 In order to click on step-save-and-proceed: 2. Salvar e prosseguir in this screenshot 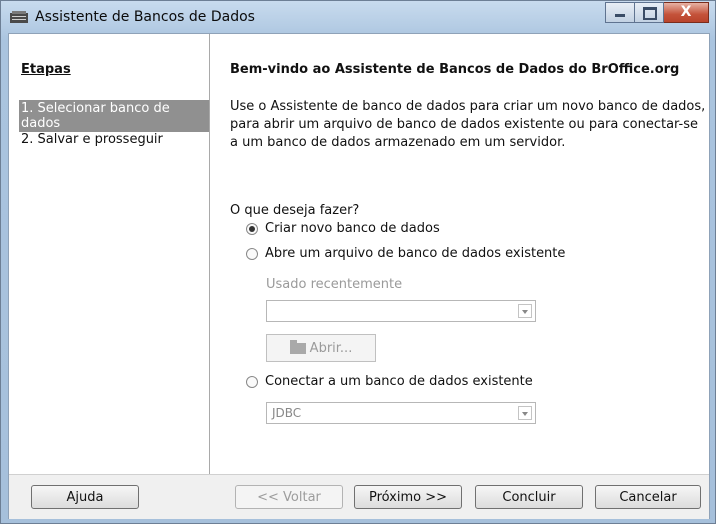, I will do `click(92, 139)`.